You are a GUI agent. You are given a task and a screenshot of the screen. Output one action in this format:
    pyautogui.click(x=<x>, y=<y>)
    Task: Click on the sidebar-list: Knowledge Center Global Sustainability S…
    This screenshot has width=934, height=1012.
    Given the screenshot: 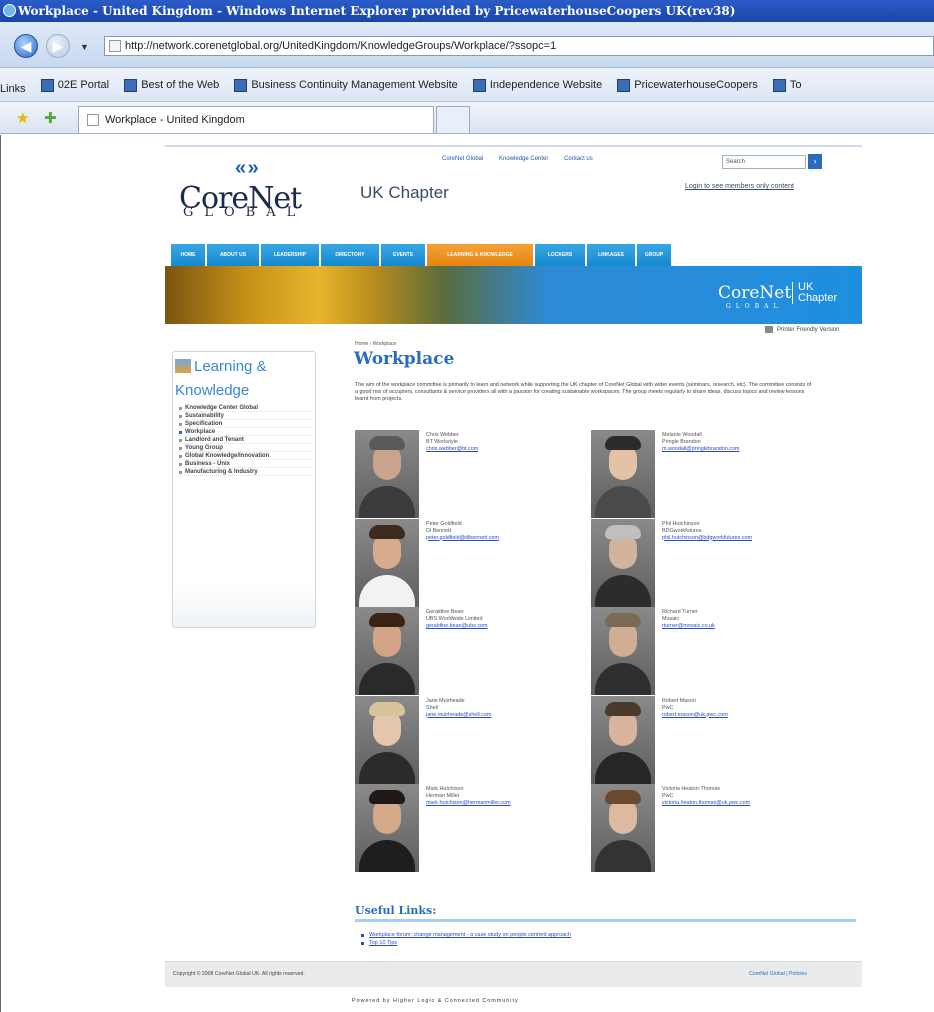 What is the action you would take?
    pyautogui.click(x=246, y=440)
    